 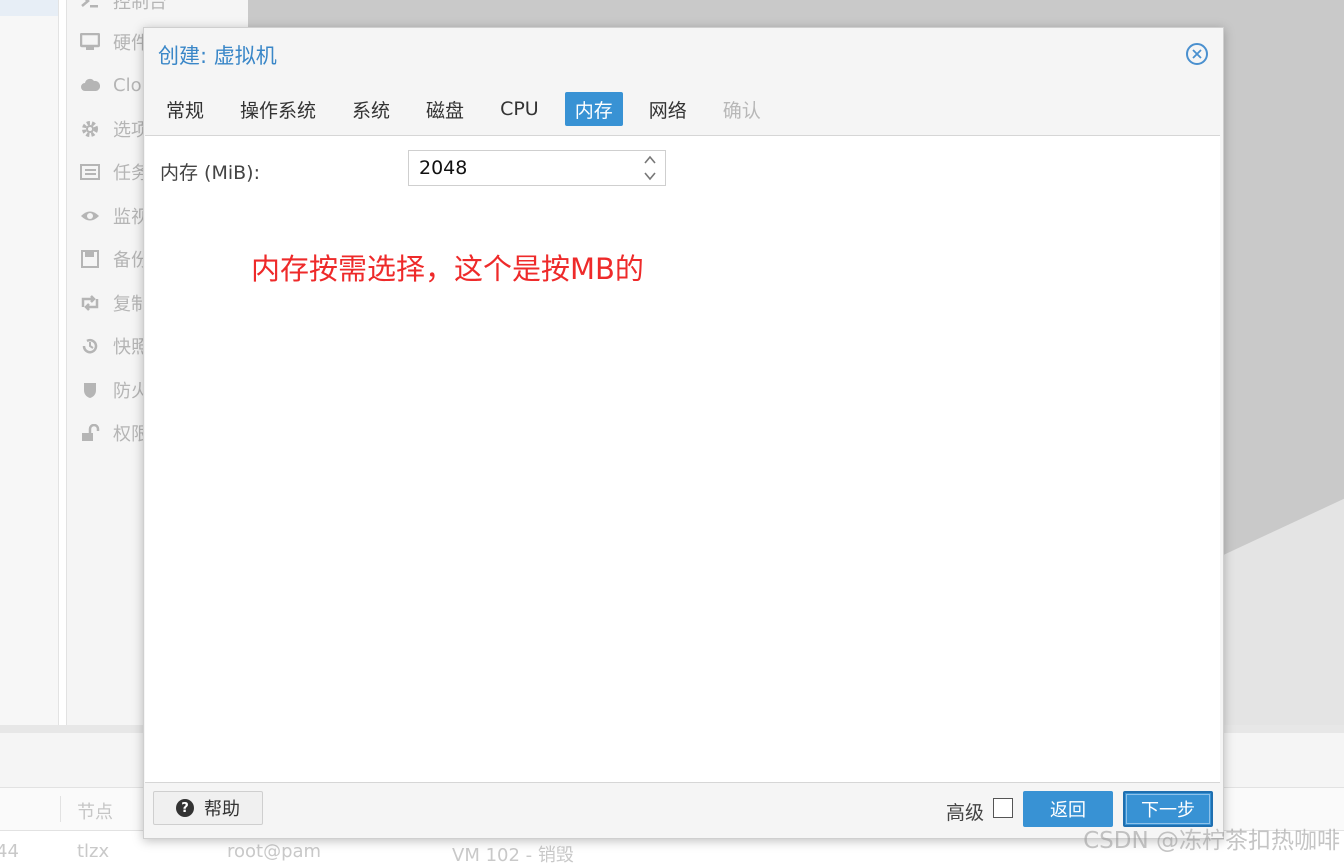 What do you see at coordinates (217, 56) in the screenshot?
I see `dialog-title: 创建: 虚拟机` at bounding box center [217, 56].